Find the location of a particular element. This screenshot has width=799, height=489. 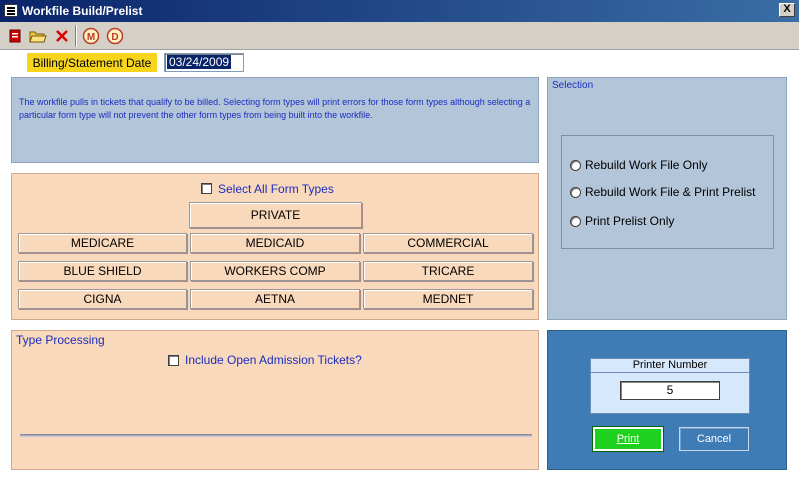

form-button-commercial: COMMERCIAL is located at coordinates (448, 243).